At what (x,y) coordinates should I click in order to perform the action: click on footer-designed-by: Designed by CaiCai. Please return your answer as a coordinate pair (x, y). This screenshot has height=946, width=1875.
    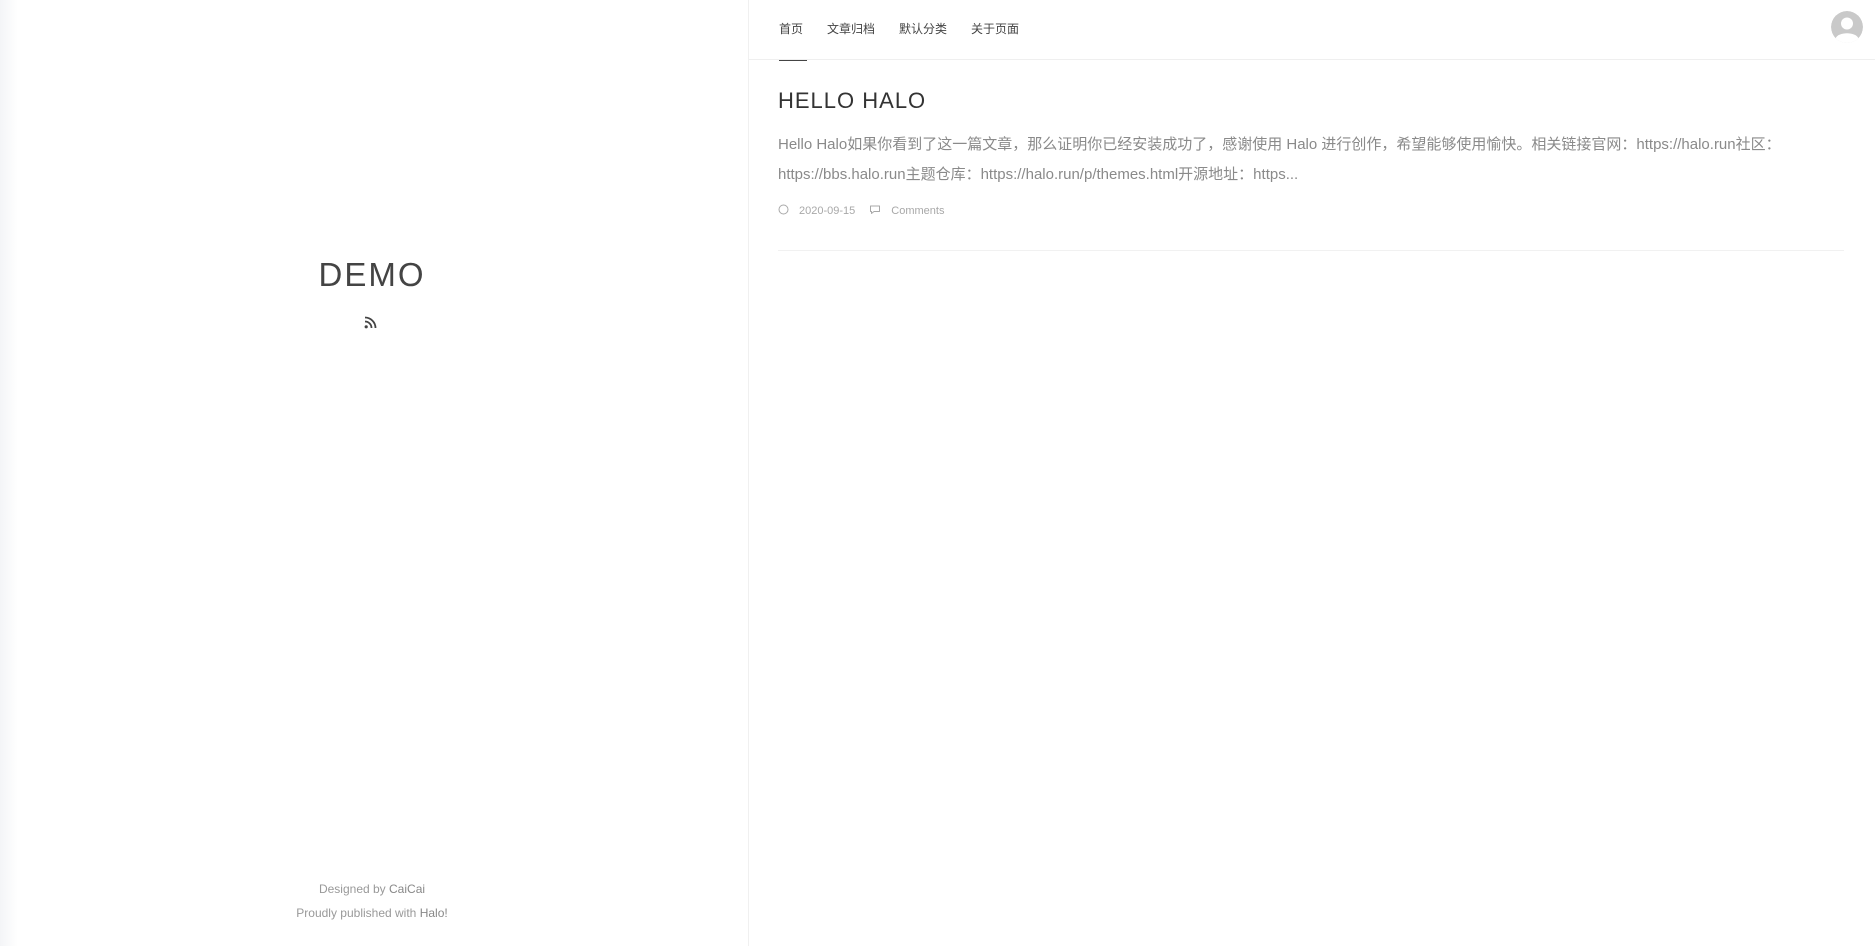
    Looking at the image, I should click on (372, 889).